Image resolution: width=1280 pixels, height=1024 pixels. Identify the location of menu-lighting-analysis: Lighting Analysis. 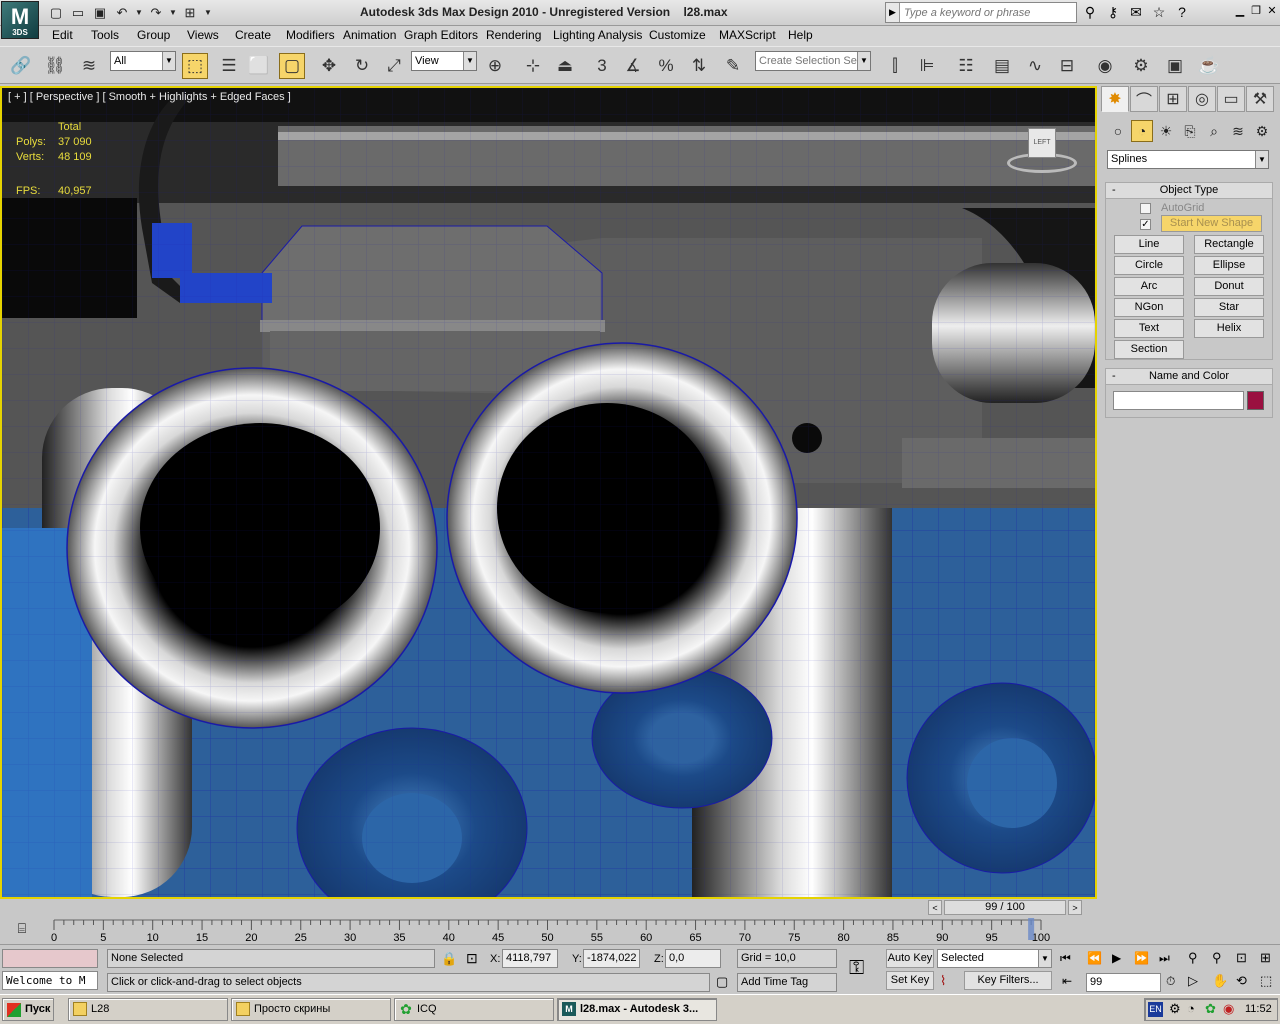
(597, 35).